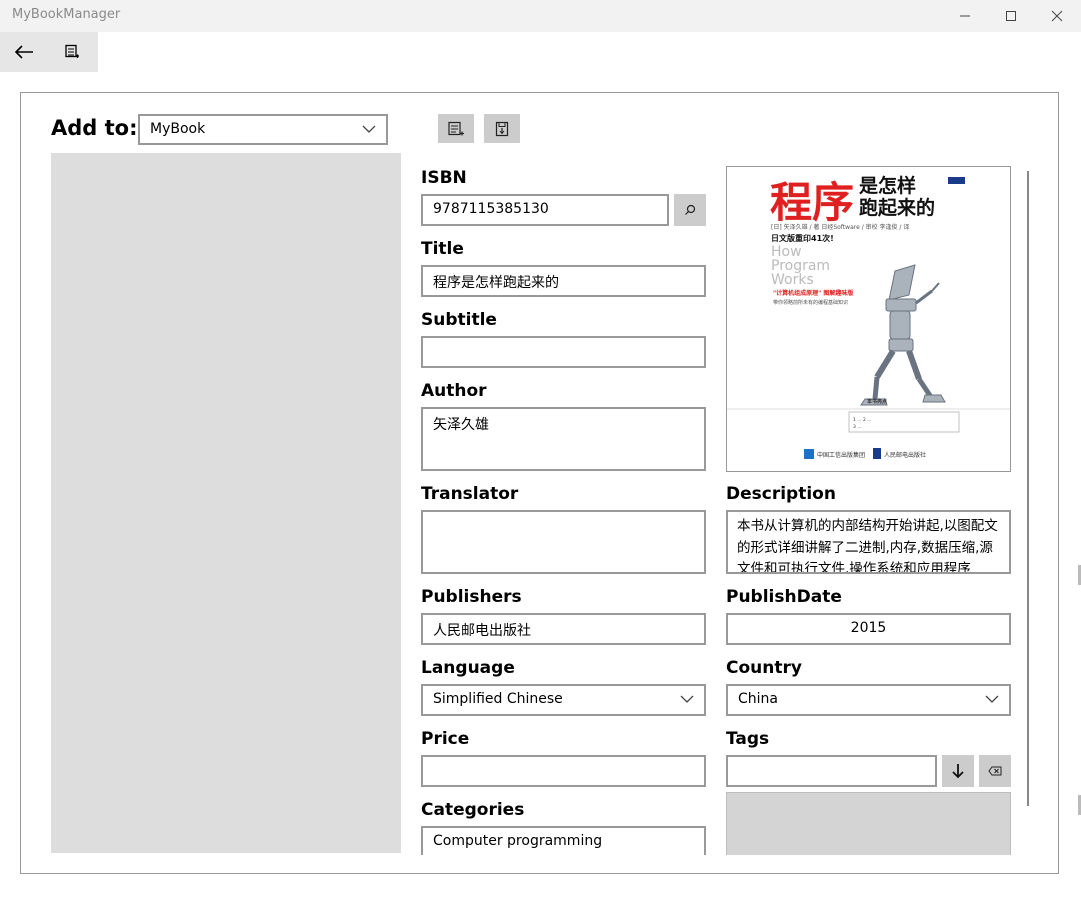  I want to click on search-icon, so click(690, 209).